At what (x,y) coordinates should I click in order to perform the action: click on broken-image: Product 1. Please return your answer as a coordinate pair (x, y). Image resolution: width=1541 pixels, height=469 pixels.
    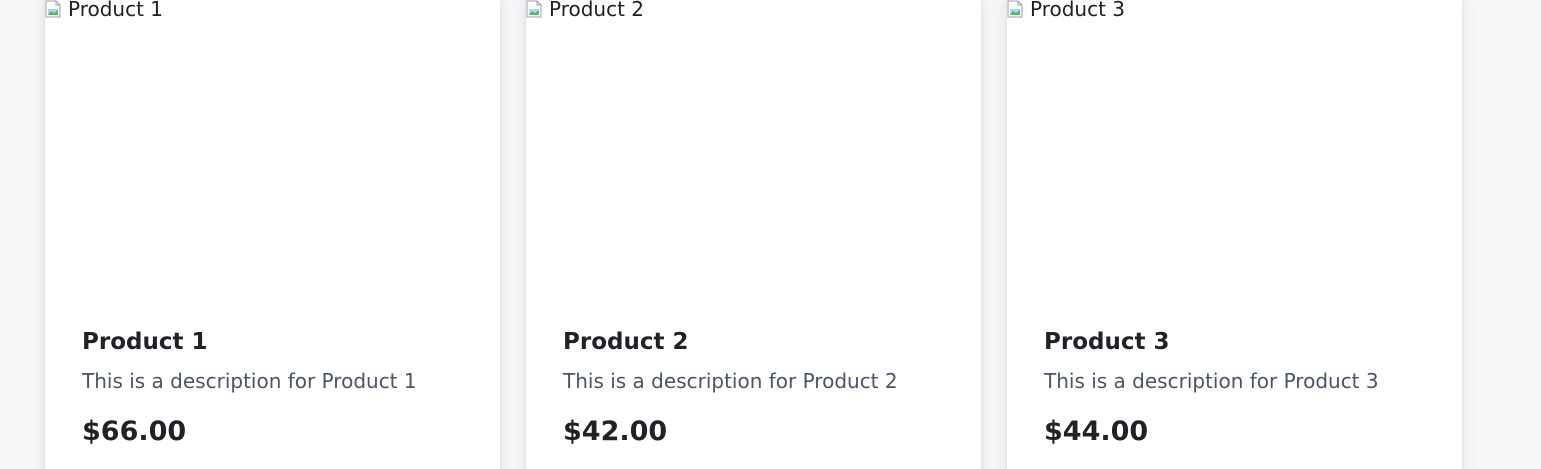
    Looking at the image, I should click on (104, 9).